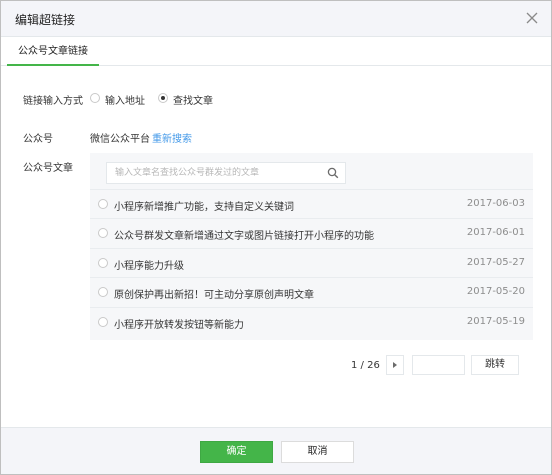  Describe the element at coordinates (125, 99) in the screenshot. I see `radio-input-address-label: 输入地址` at that location.